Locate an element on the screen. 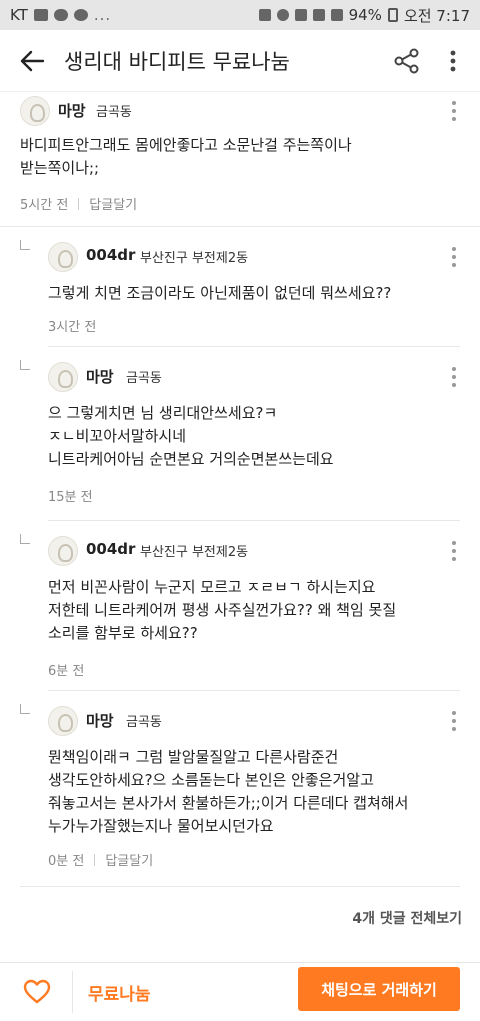 This screenshot has height=1021, width=480. arrow-left-icon is located at coordinates (32, 60).